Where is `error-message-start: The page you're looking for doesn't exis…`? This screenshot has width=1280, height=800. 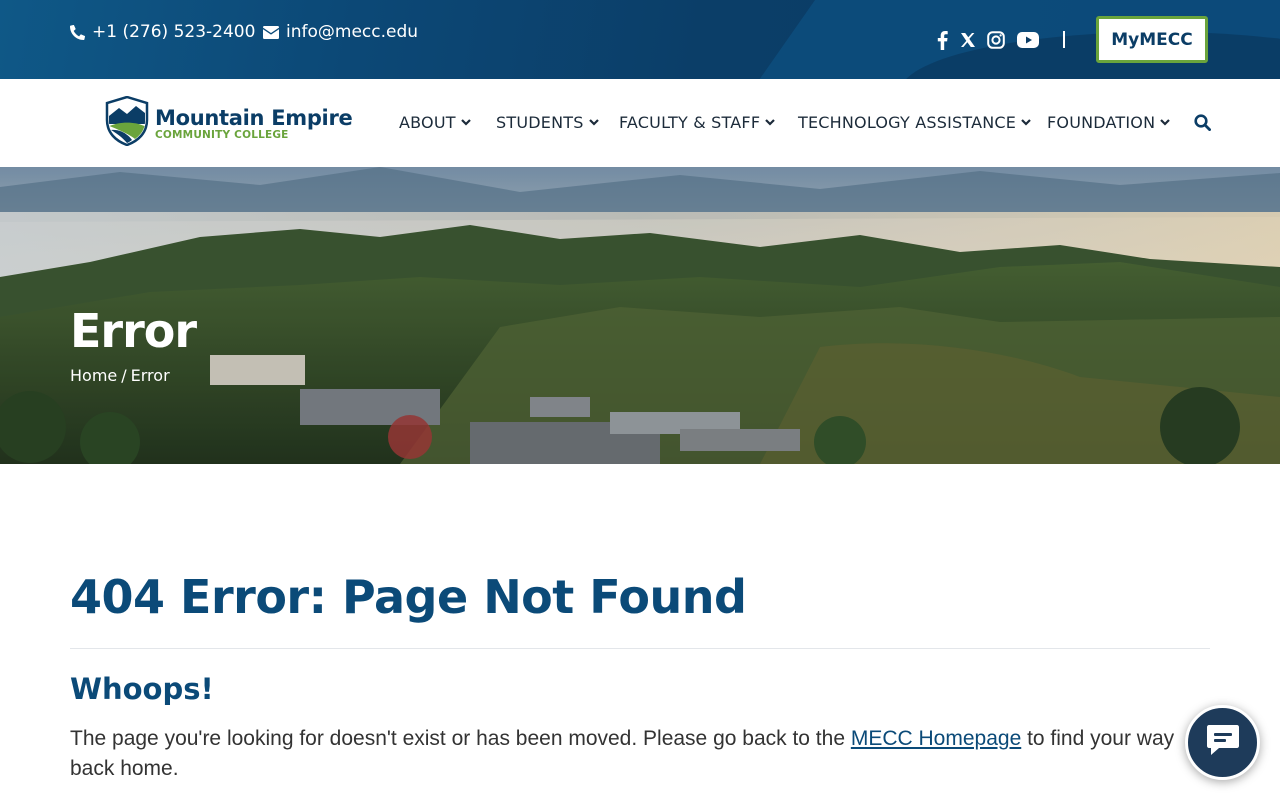 error-message-start: The page you're looking for doesn't exis… is located at coordinates (460, 738).